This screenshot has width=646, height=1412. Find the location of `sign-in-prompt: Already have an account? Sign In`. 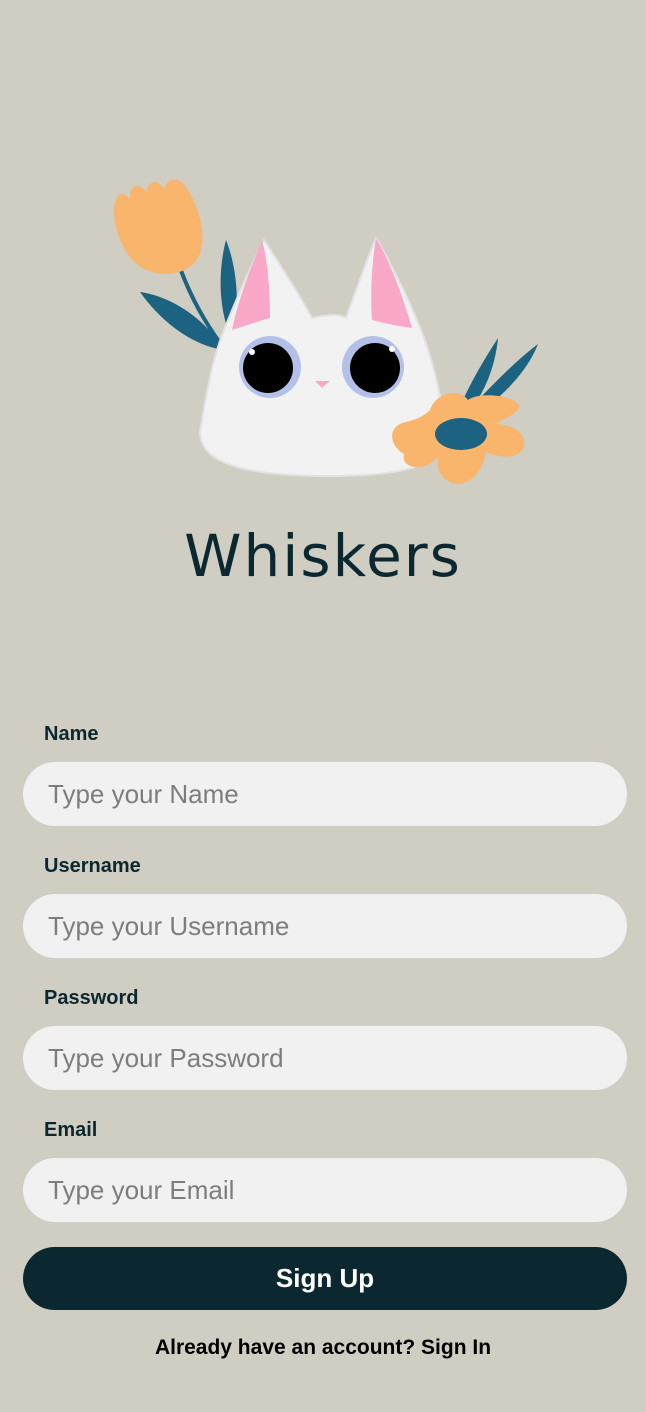

sign-in-prompt: Already have an account? Sign In is located at coordinates (323, 1348).